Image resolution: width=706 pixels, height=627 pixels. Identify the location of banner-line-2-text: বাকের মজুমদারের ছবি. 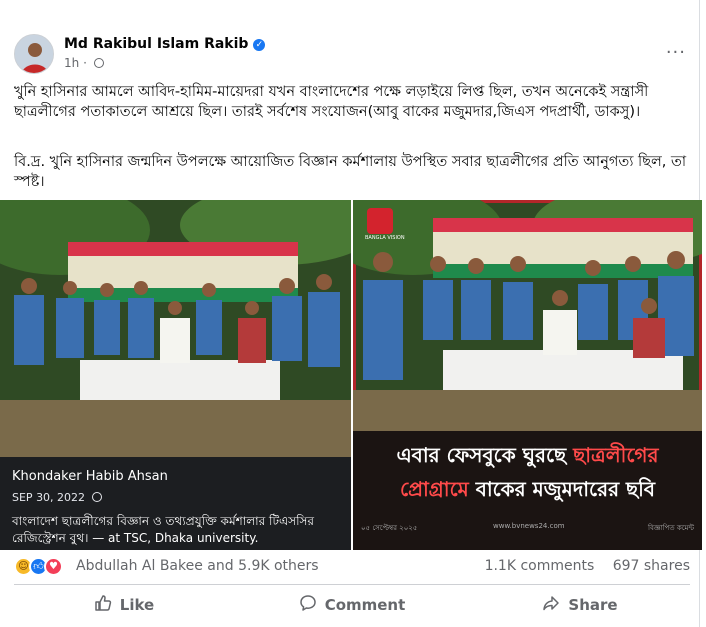
(562, 489).